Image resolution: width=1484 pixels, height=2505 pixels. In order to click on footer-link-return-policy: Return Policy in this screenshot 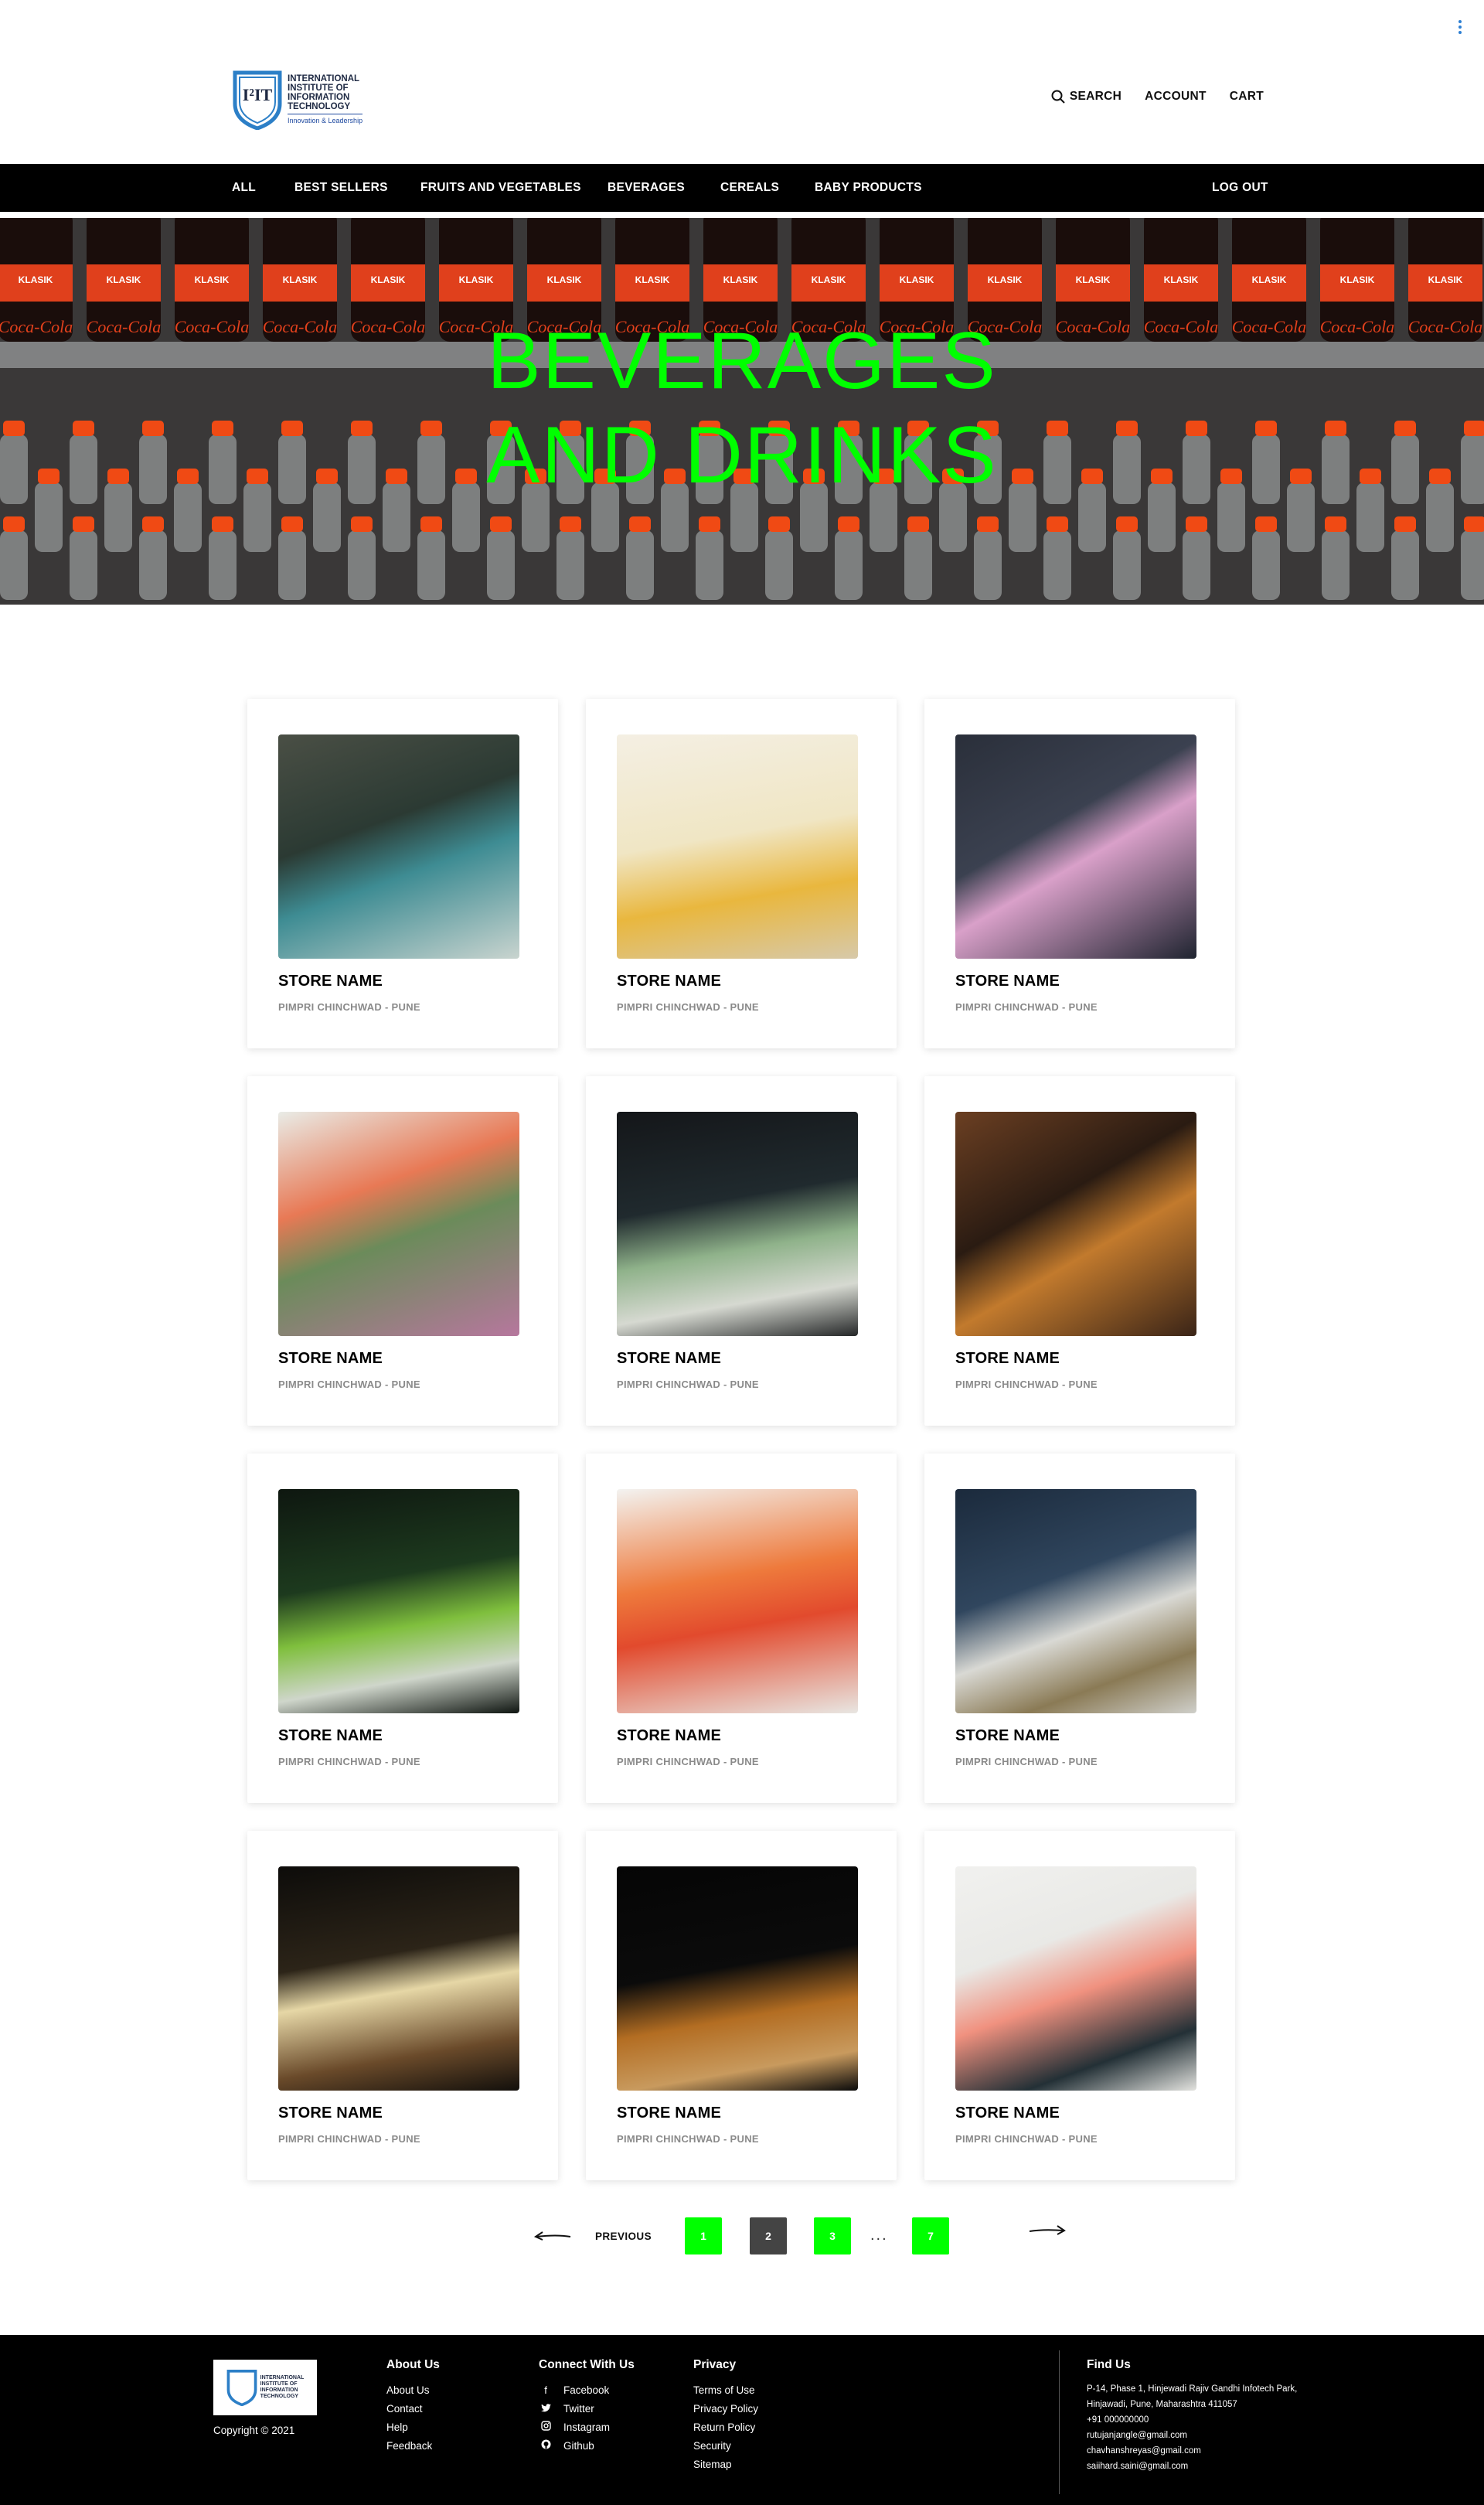, I will do `click(725, 2427)`.